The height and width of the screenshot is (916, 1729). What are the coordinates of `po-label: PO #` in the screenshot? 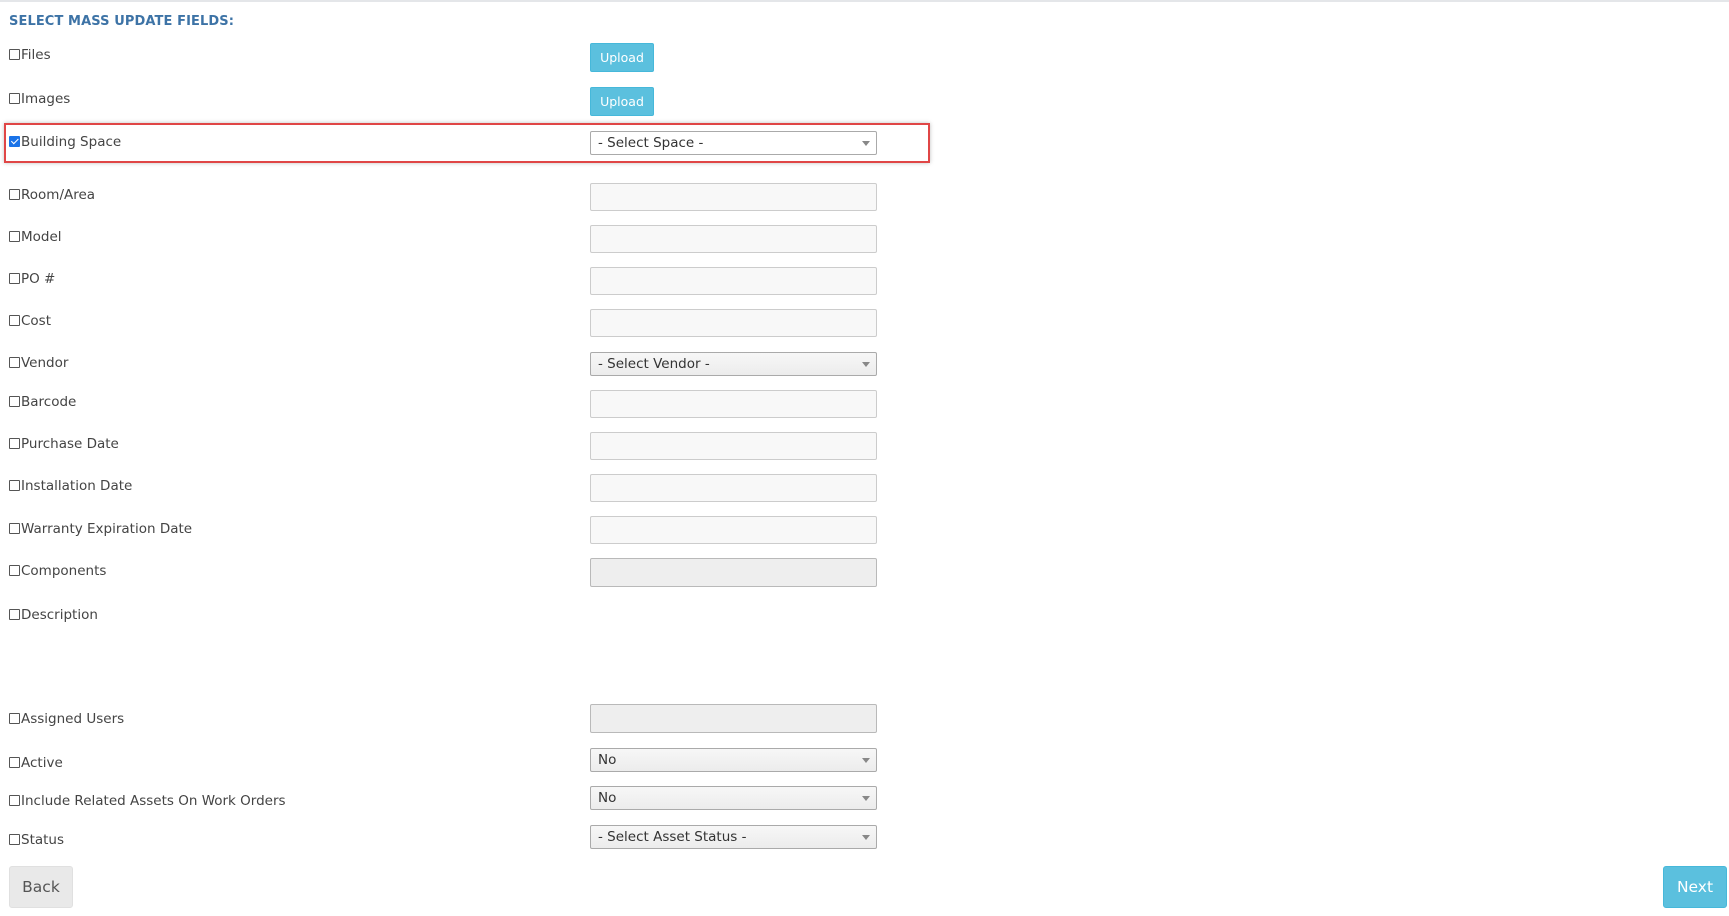 It's located at (38, 279).